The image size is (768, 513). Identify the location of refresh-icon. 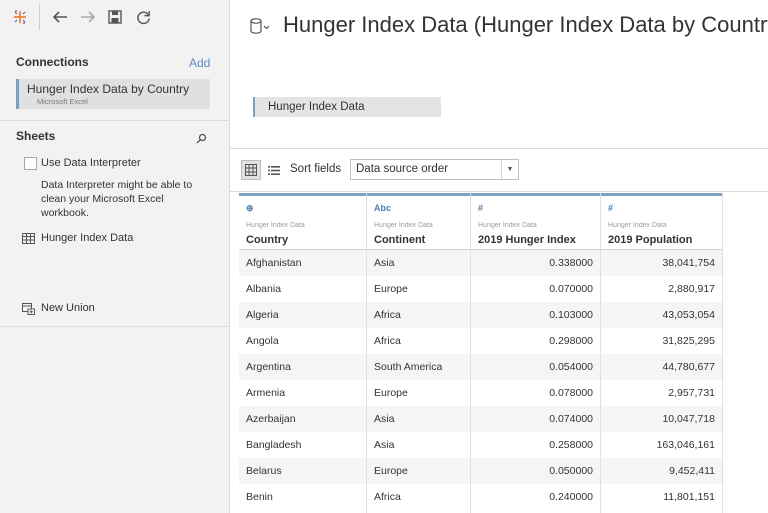
(143, 17).